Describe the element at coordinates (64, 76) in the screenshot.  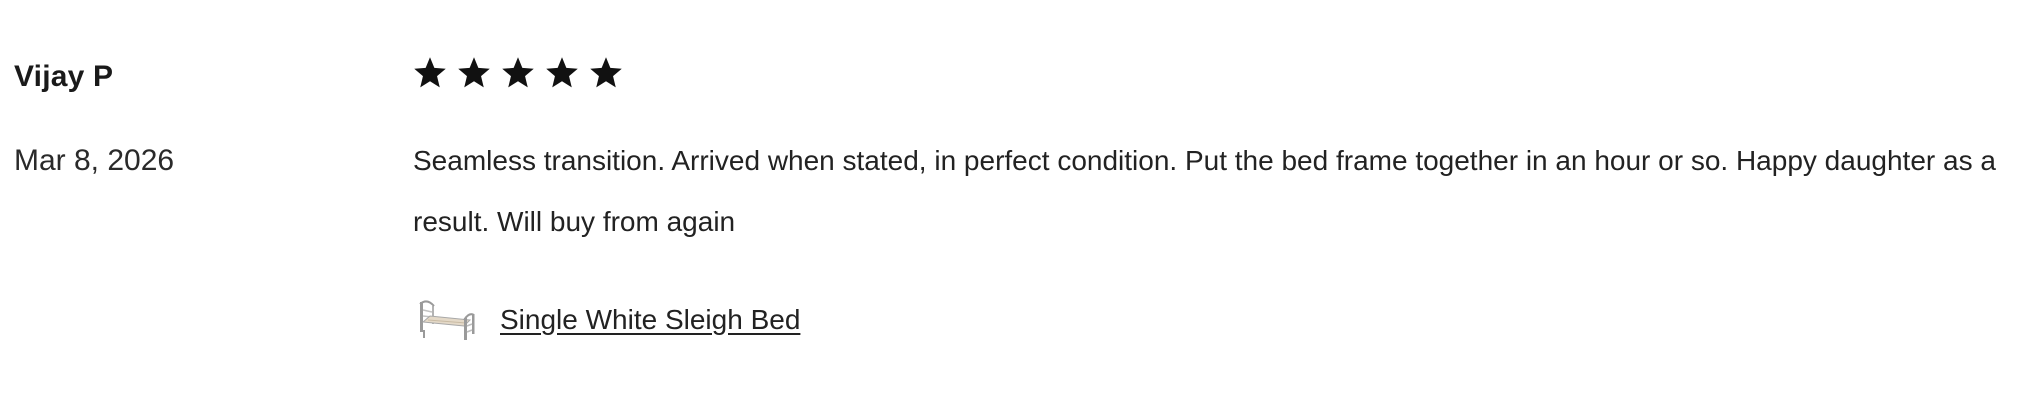
I see `reviewer-name: Vijay P` at that location.